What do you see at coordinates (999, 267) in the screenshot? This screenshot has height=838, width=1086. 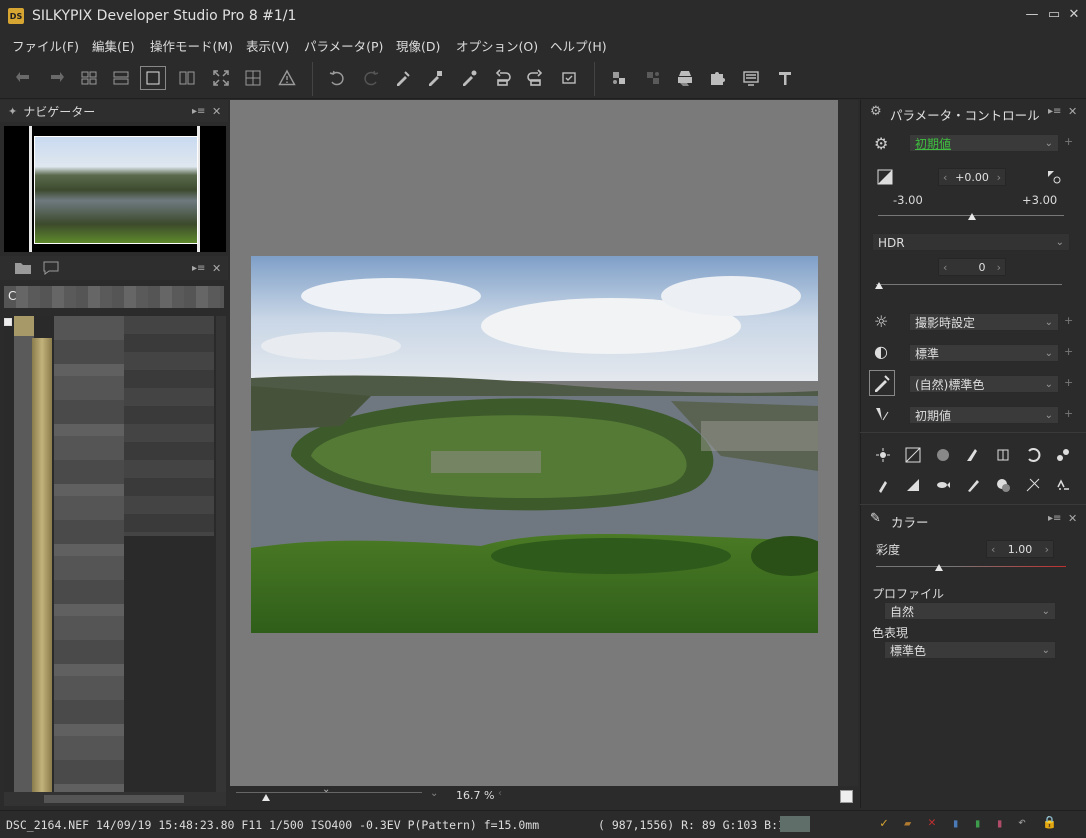 I see `hdr-increment: ›` at bounding box center [999, 267].